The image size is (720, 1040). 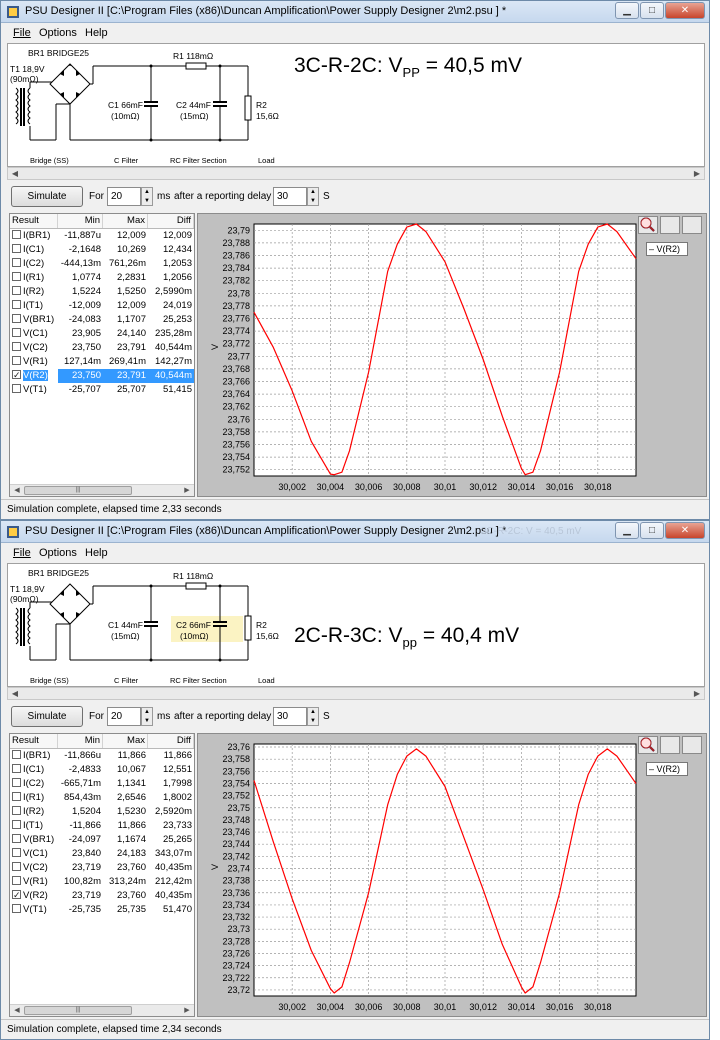 I want to click on table-row: V(R2) 23,75023,79140,544m, so click(x=102, y=376).